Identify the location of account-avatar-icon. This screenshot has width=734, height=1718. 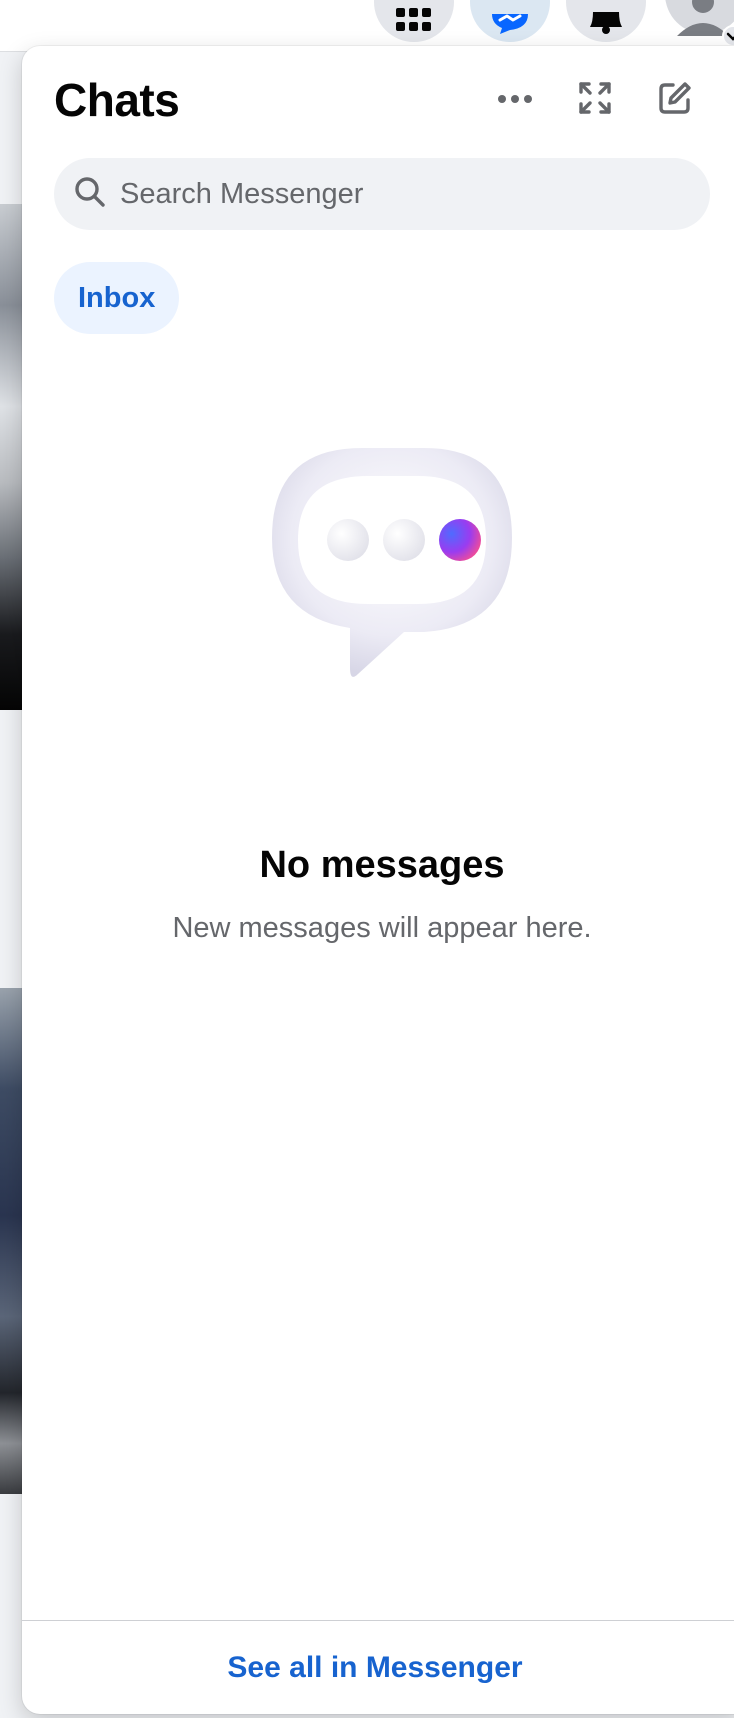
(699, 23).